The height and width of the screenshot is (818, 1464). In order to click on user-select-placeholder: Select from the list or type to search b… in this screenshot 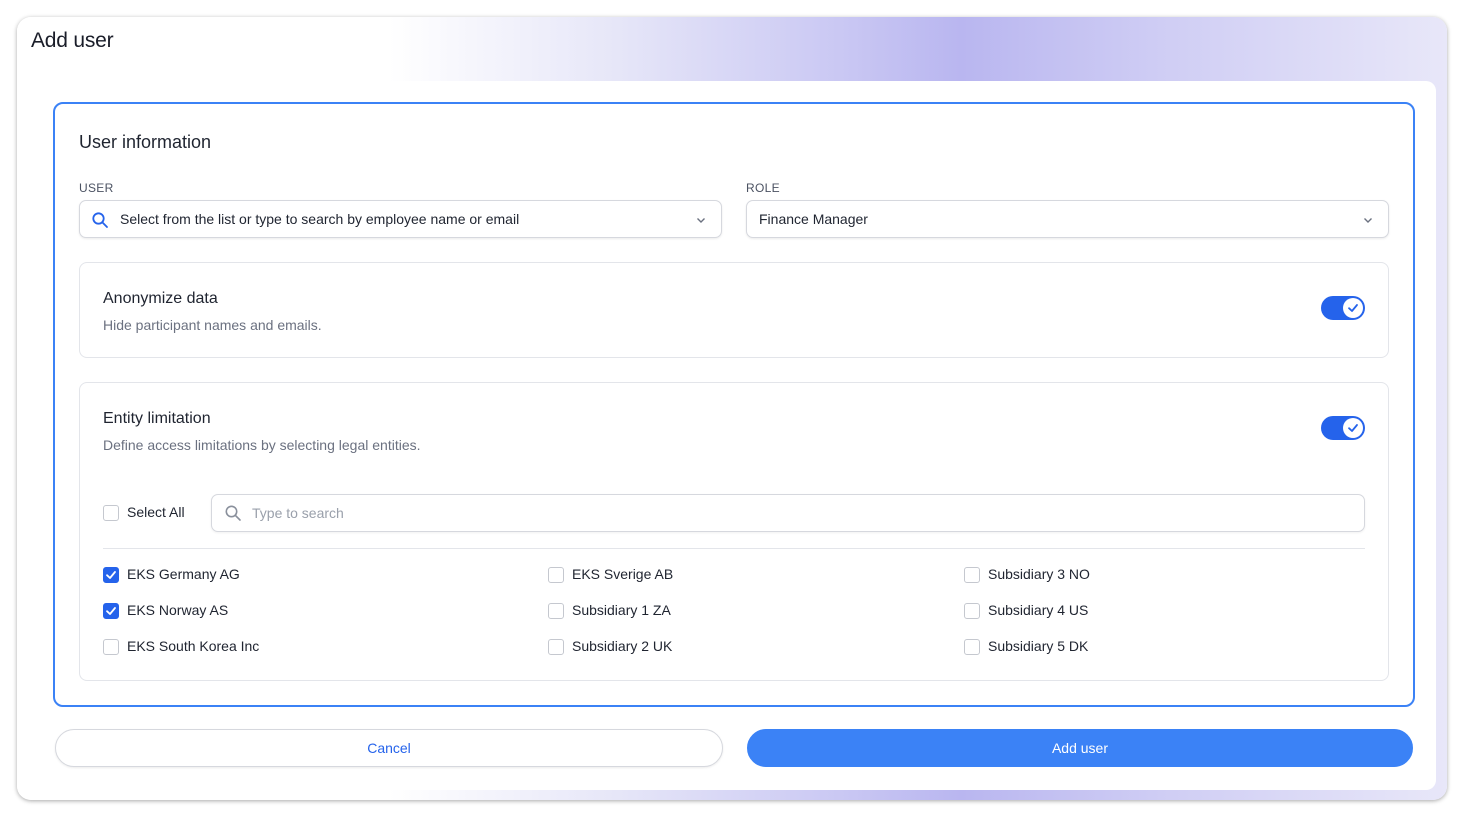, I will do `click(320, 219)`.